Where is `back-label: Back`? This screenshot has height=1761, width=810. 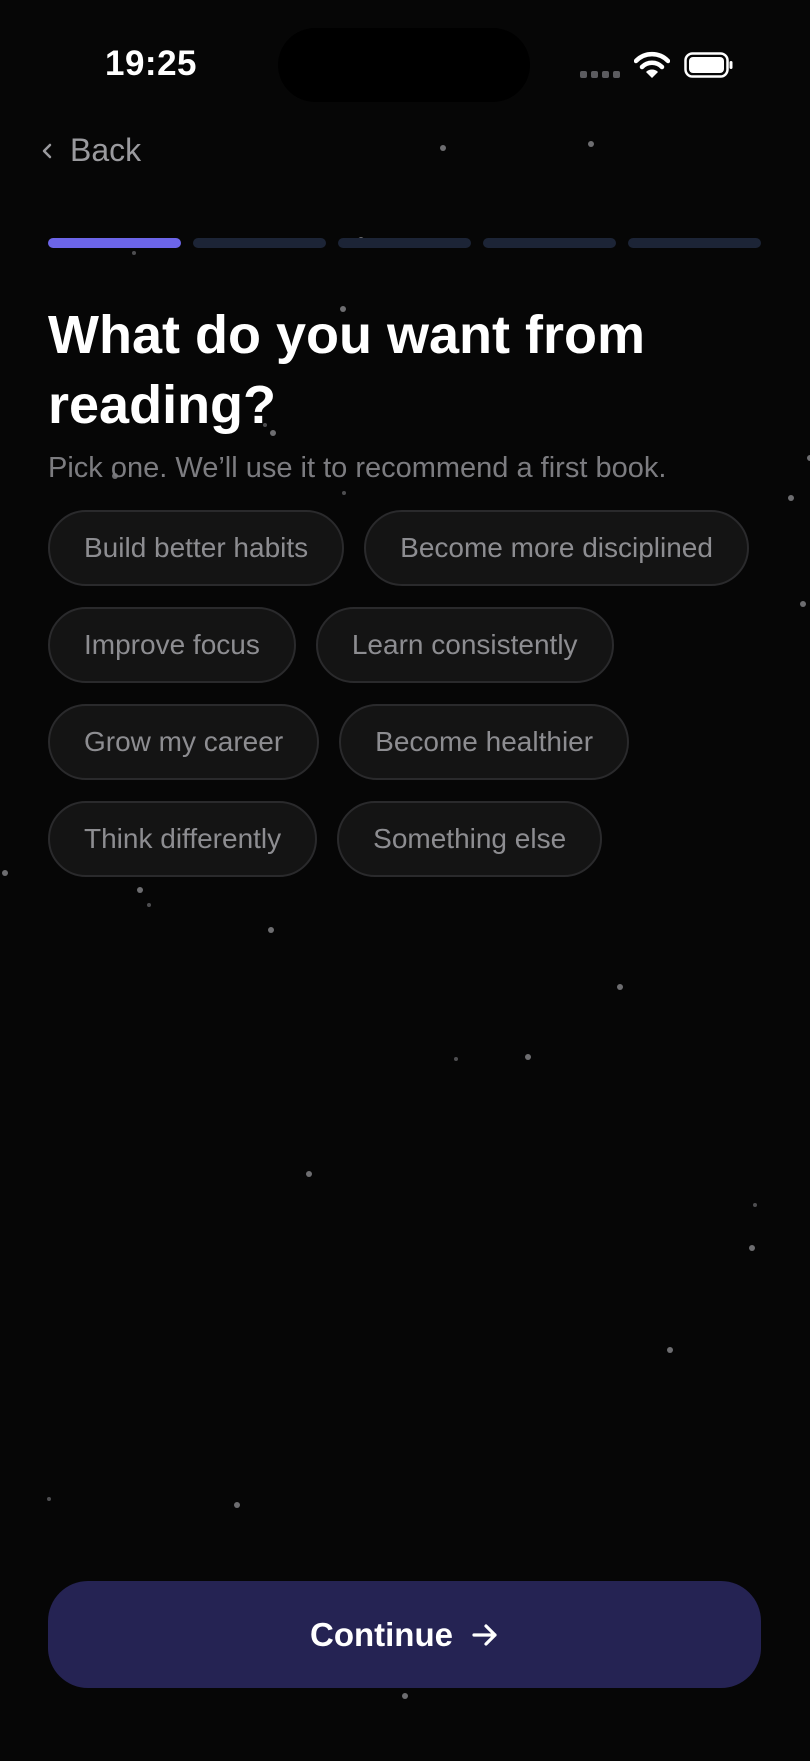
back-label: Back is located at coordinates (106, 150).